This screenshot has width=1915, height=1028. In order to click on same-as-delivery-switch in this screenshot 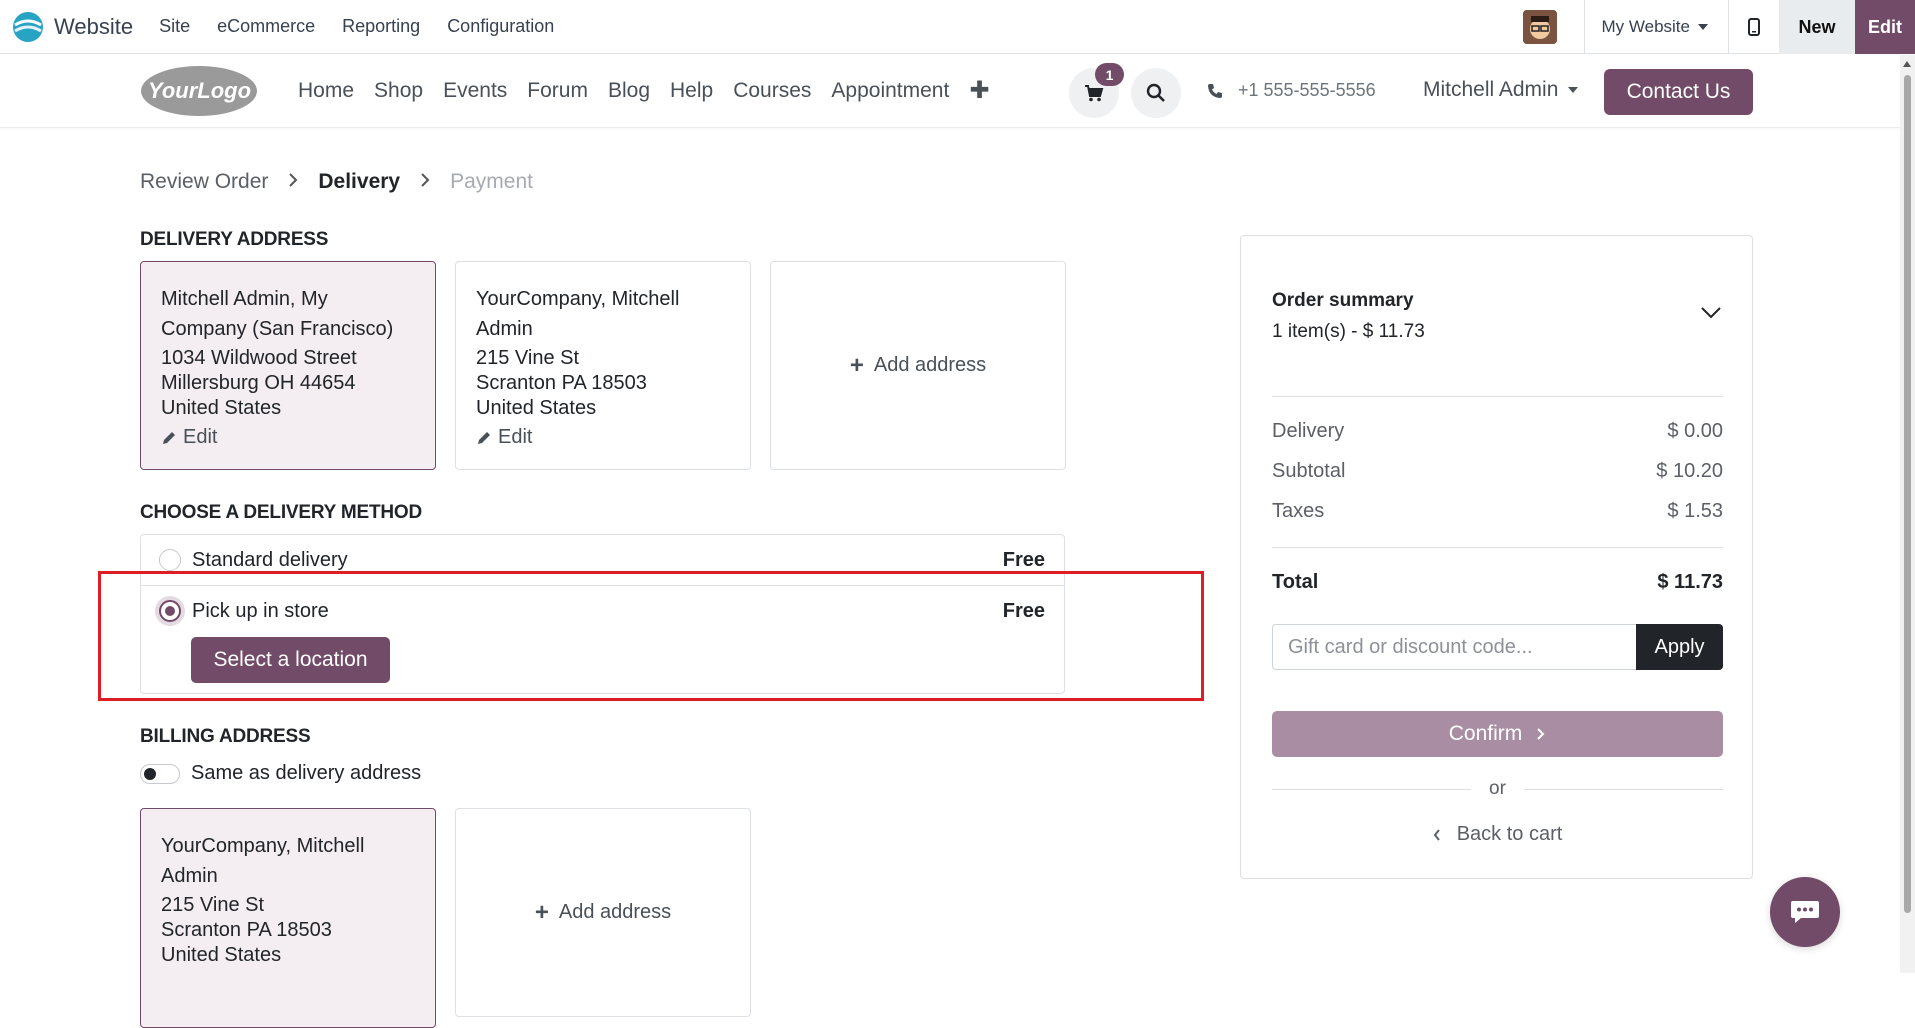, I will do `click(160, 774)`.